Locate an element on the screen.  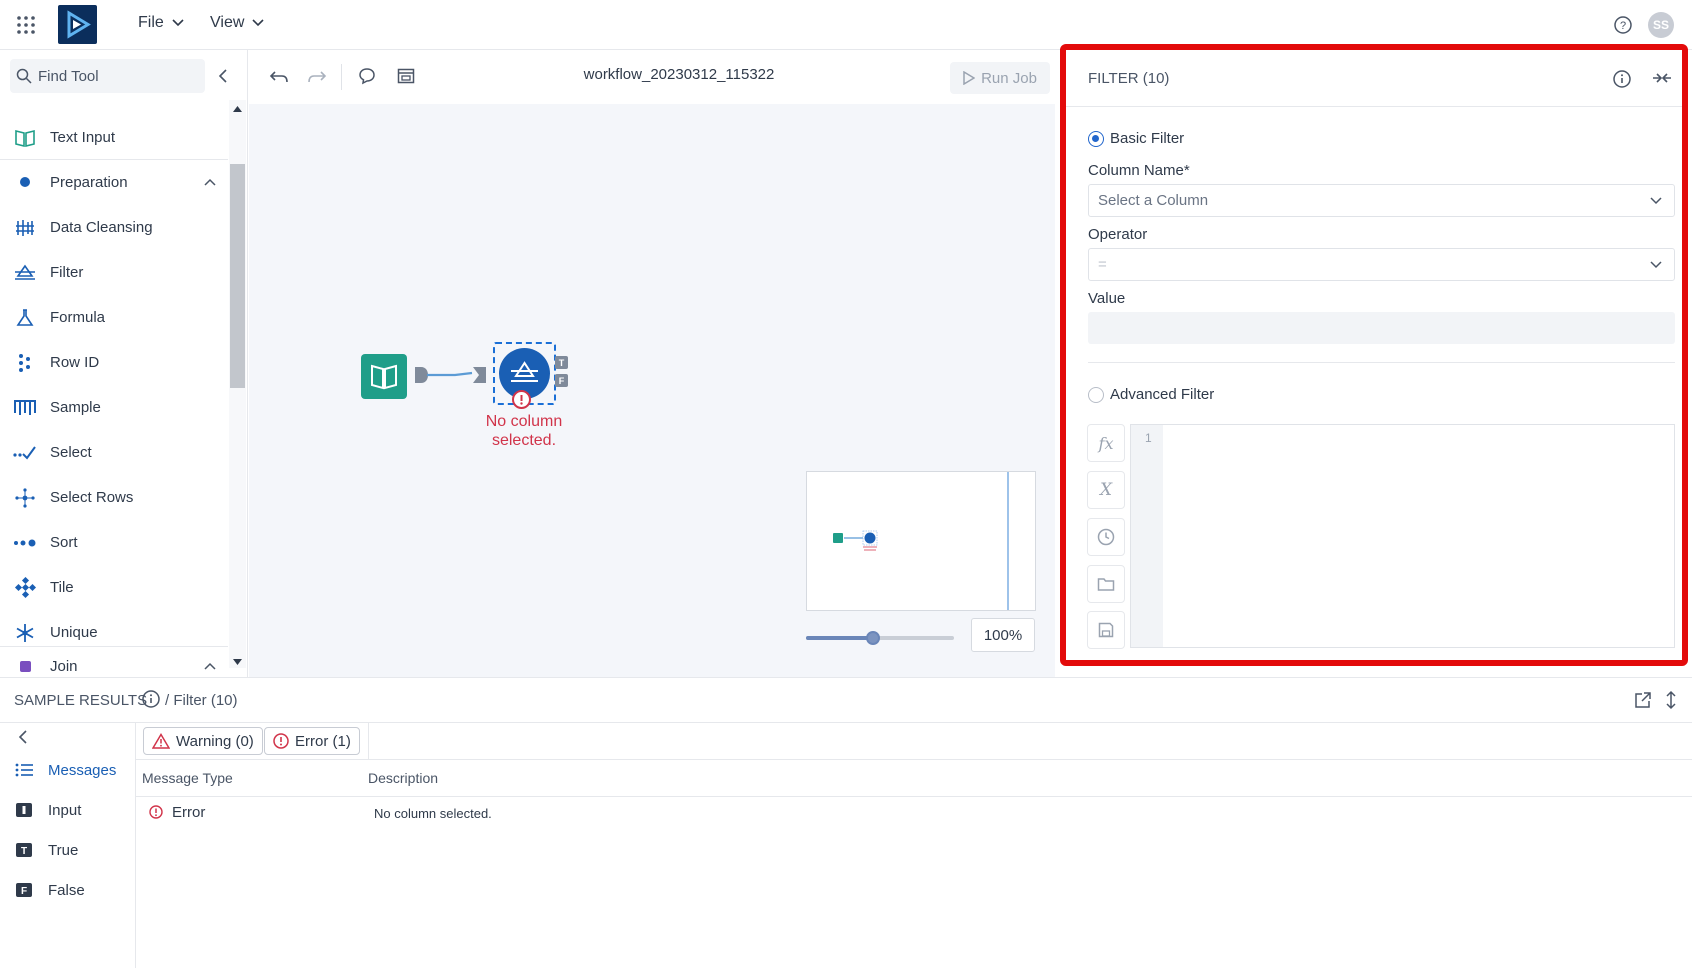
value-label: Value is located at coordinates (1107, 298).